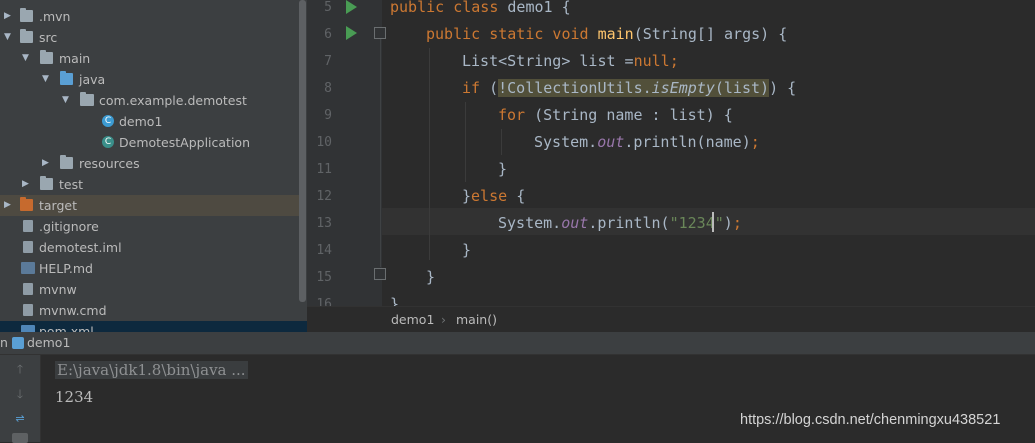  I want to click on code-token: ;, so click(737, 223).